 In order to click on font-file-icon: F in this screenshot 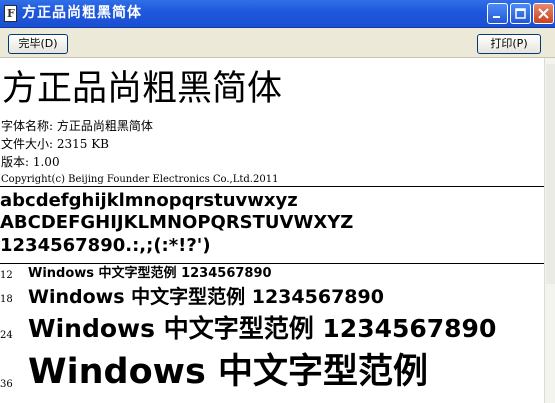, I will do `click(10, 13)`.